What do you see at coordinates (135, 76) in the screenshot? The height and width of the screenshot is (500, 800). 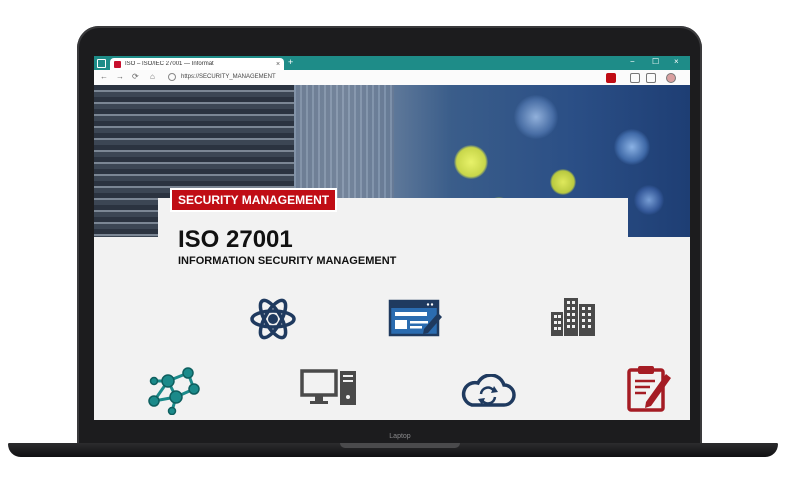 I see `refresh-button: ⟳` at bounding box center [135, 76].